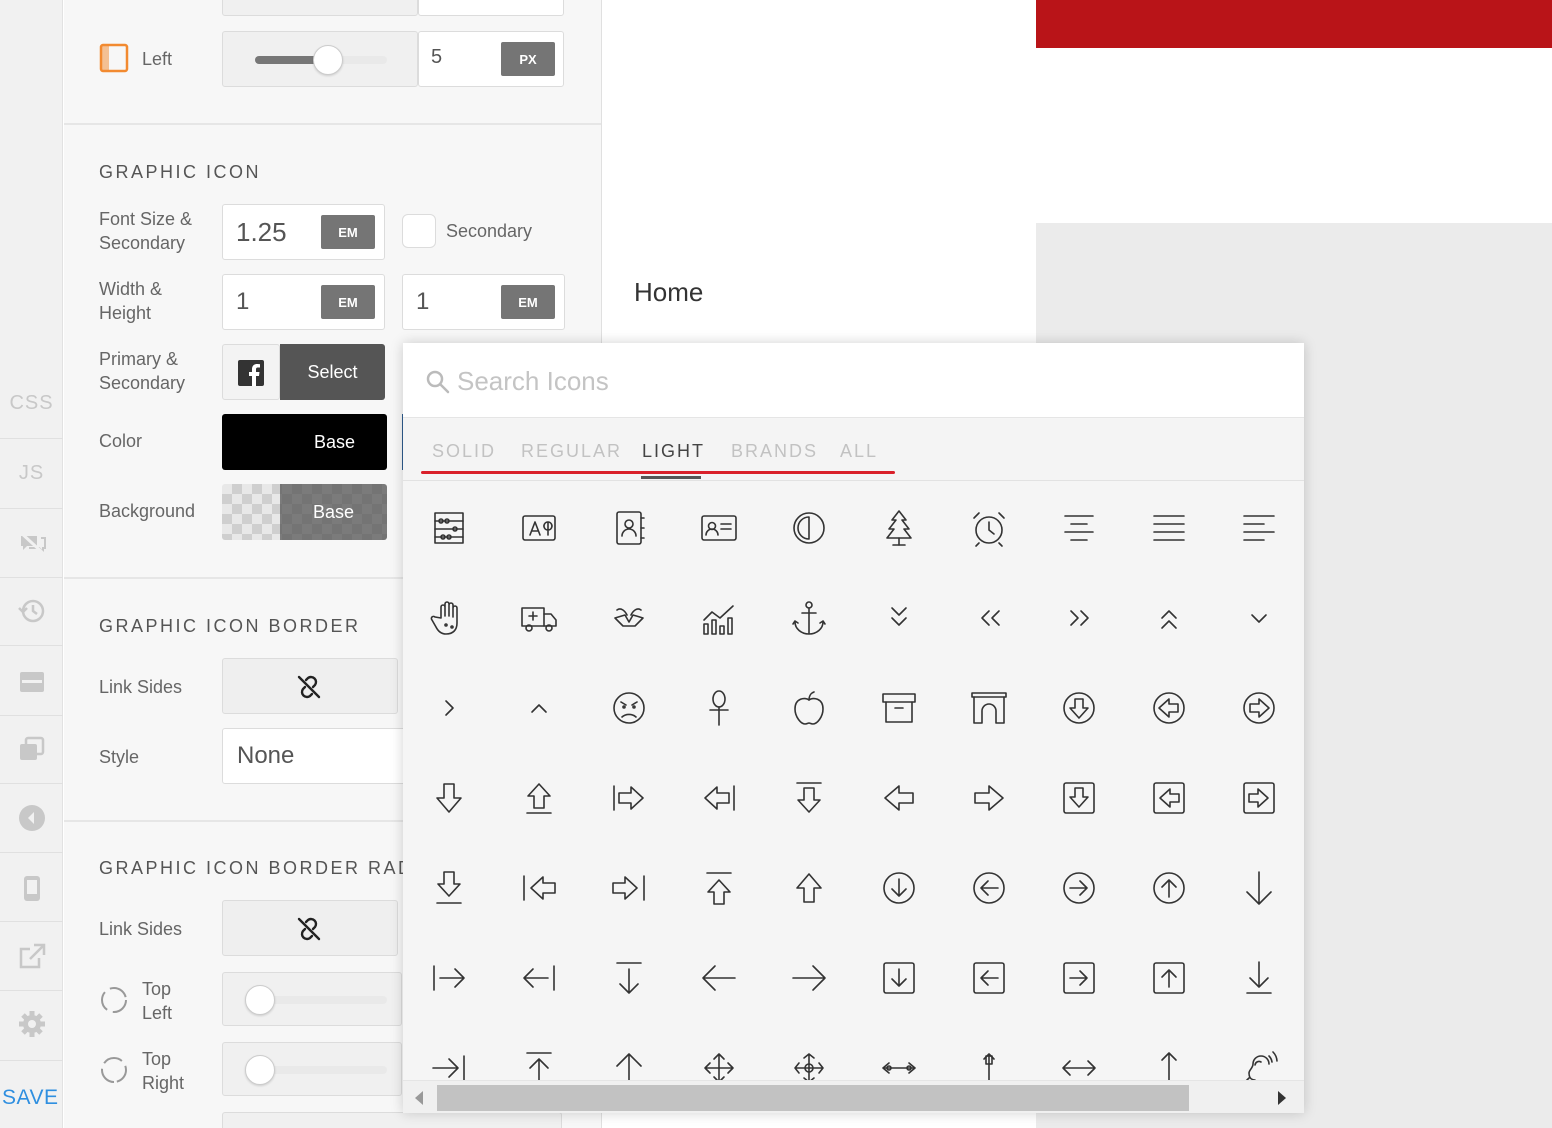 This screenshot has height=1128, width=1552. I want to click on border-left-slider, so click(320, 59).